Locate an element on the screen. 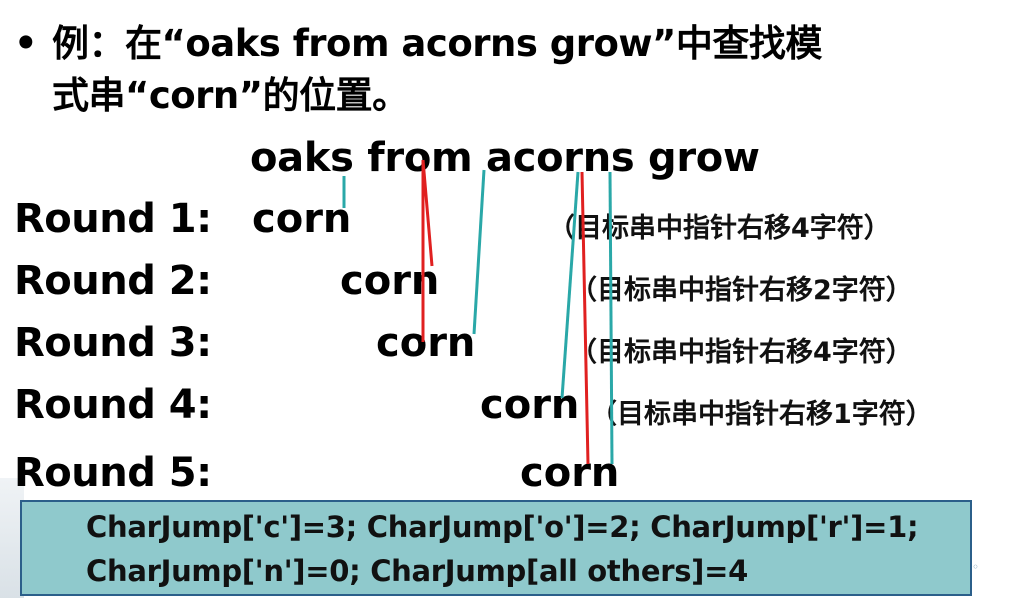 The image size is (1012, 602). round-2-pattern: corn is located at coordinates (390, 281).